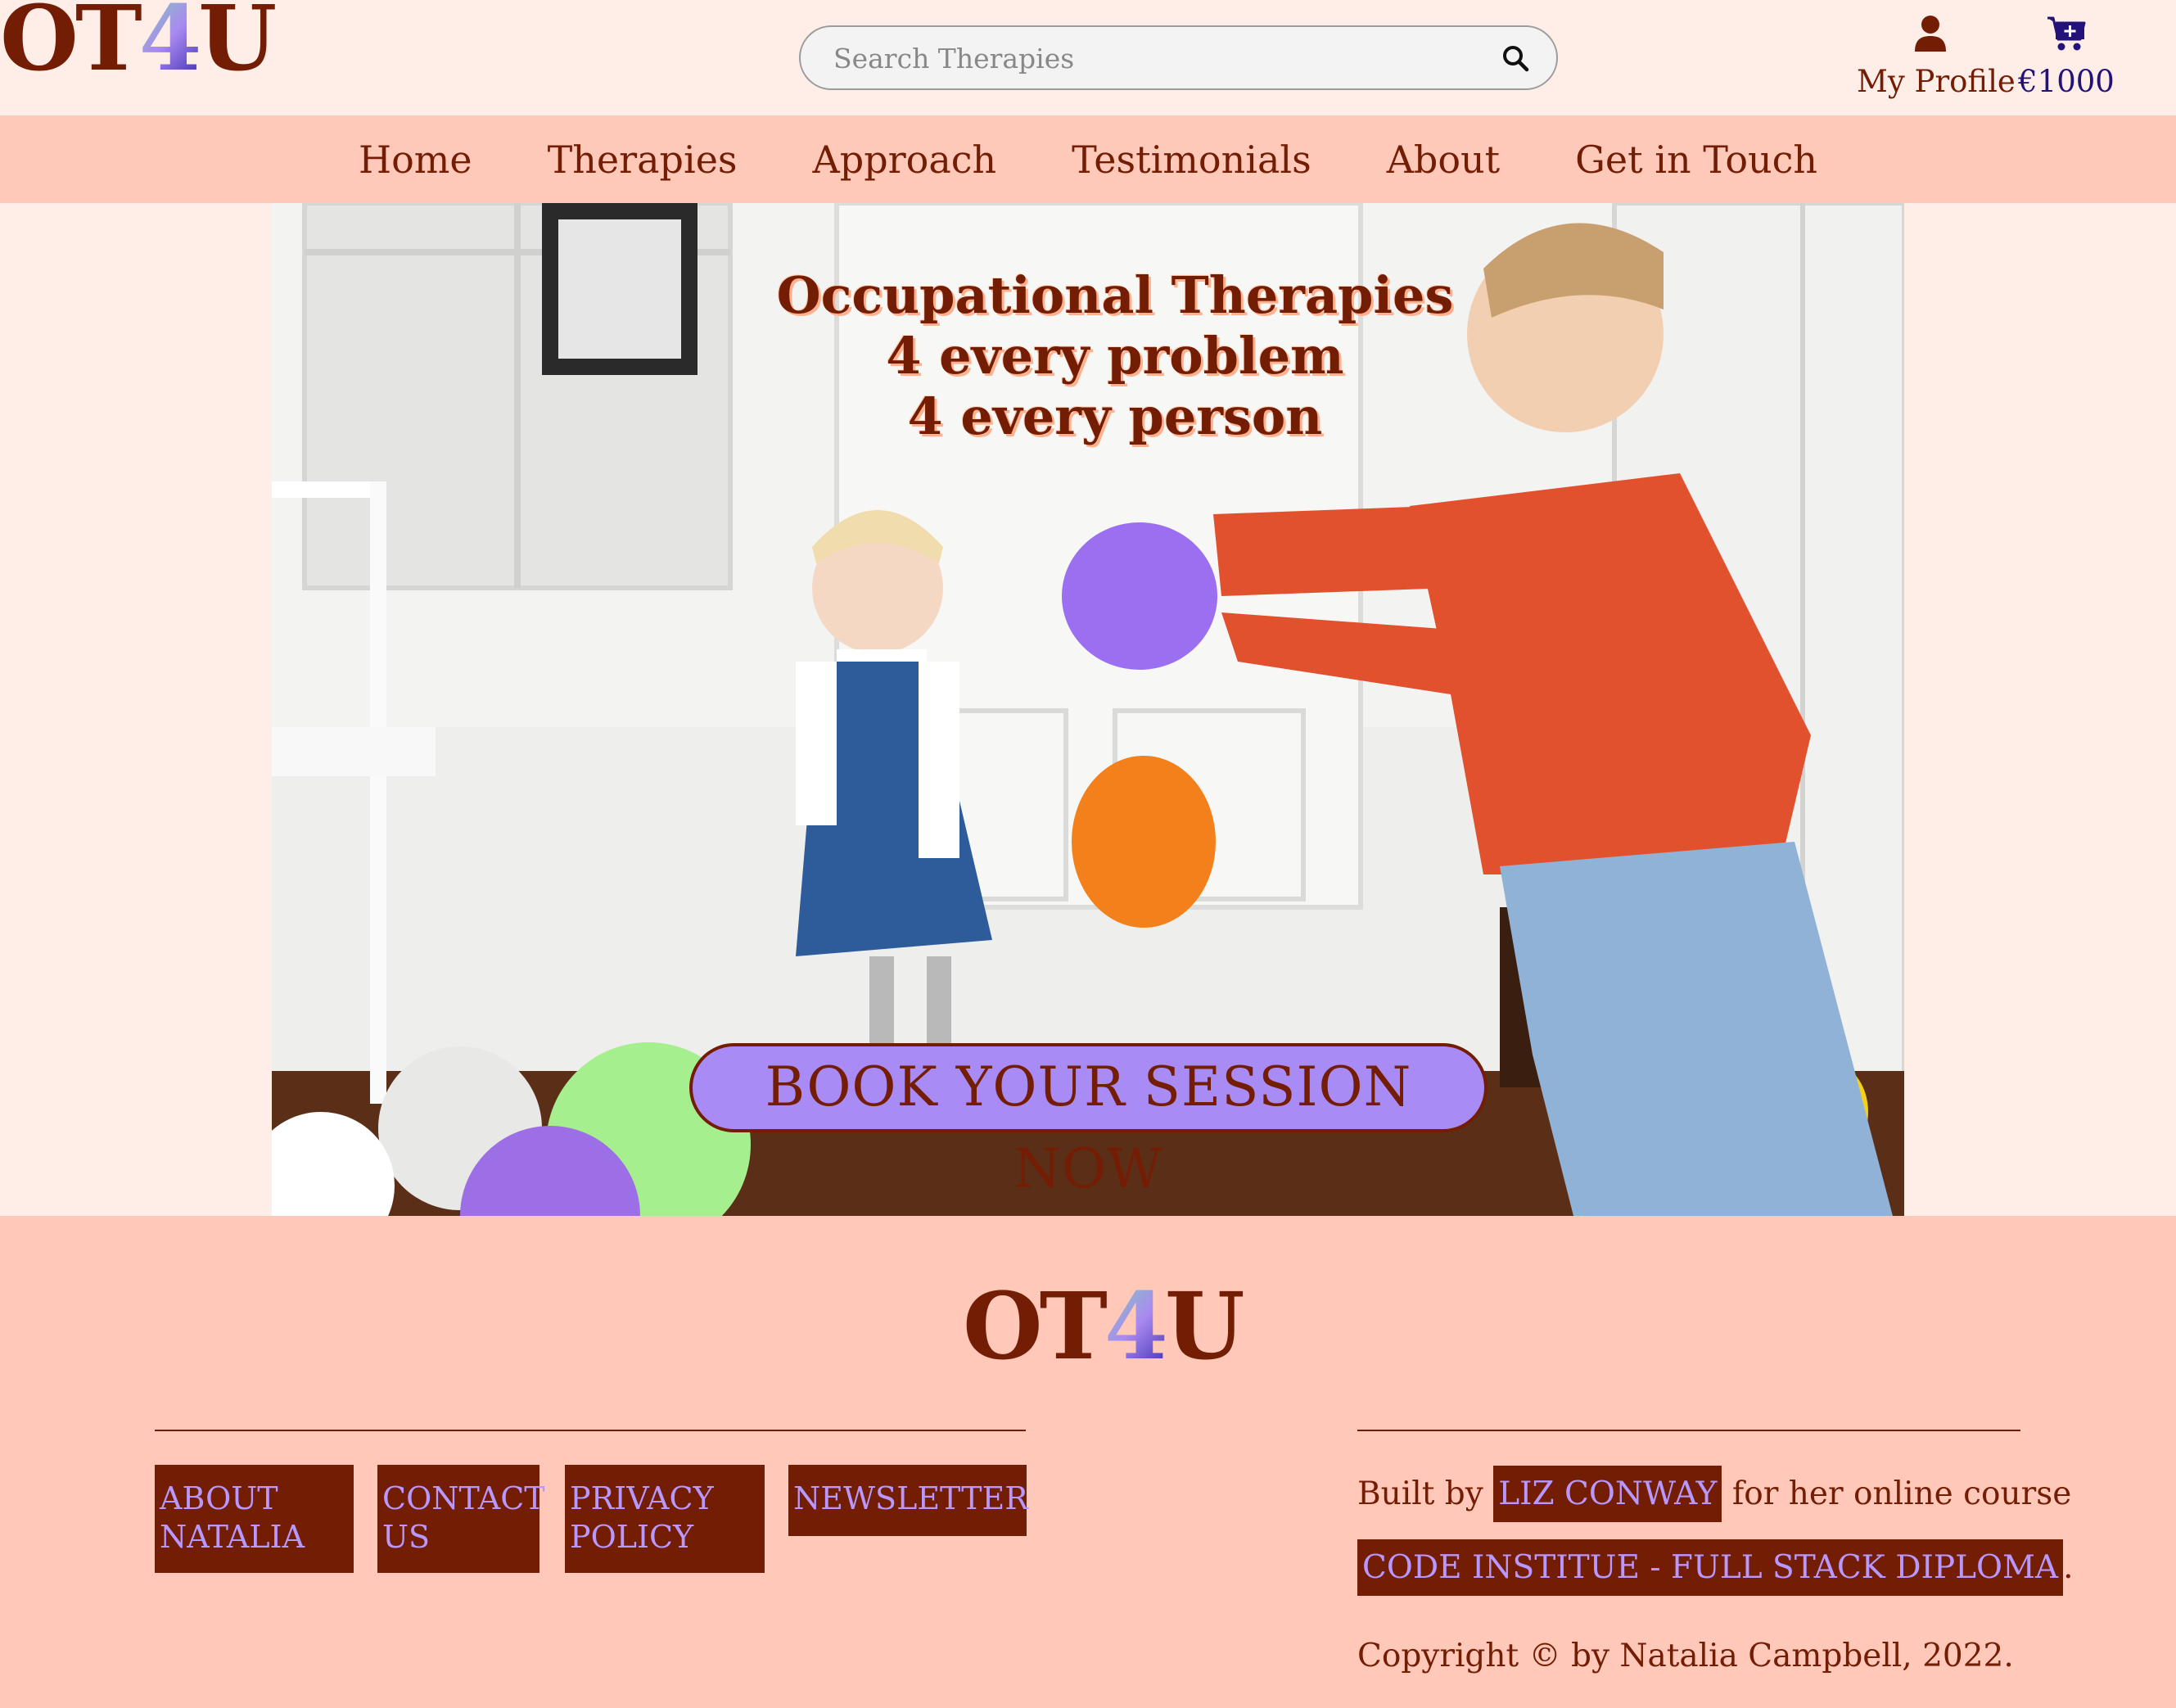  I want to click on my-profile-link: My Profile, so click(1937, 61).